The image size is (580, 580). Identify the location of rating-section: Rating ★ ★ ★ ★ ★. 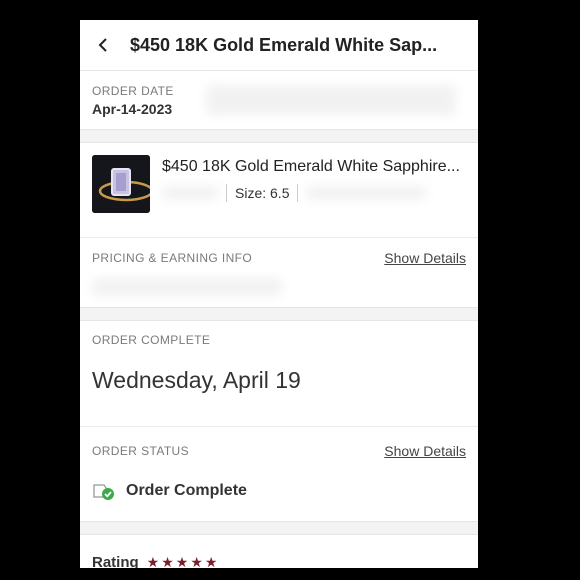
(279, 552).